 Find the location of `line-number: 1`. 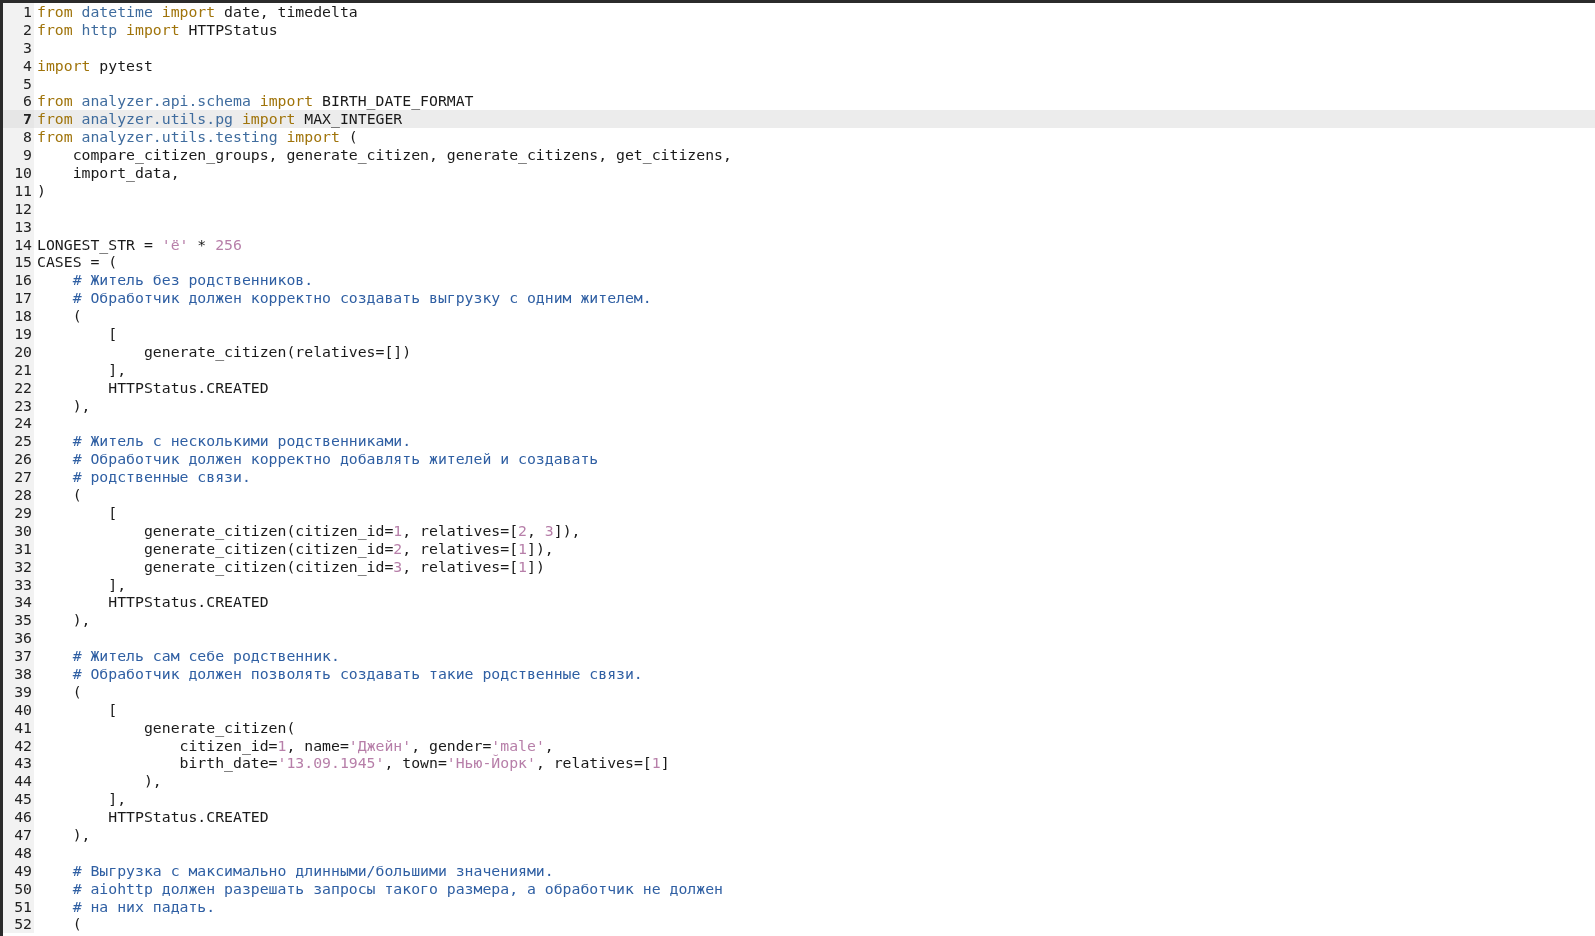

line-number: 1 is located at coordinates (18, 12).